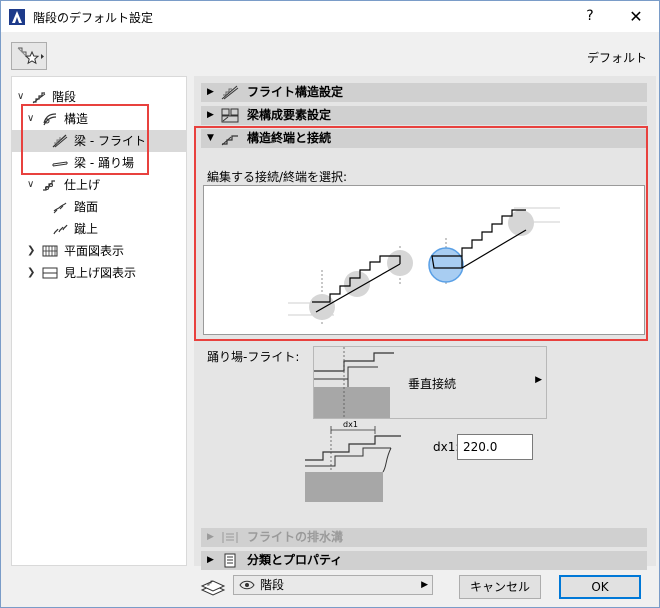 This screenshot has width=660, height=608. What do you see at coordinates (86, 229) in the screenshot?
I see `tree-item-label: 蹴上` at bounding box center [86, 229].